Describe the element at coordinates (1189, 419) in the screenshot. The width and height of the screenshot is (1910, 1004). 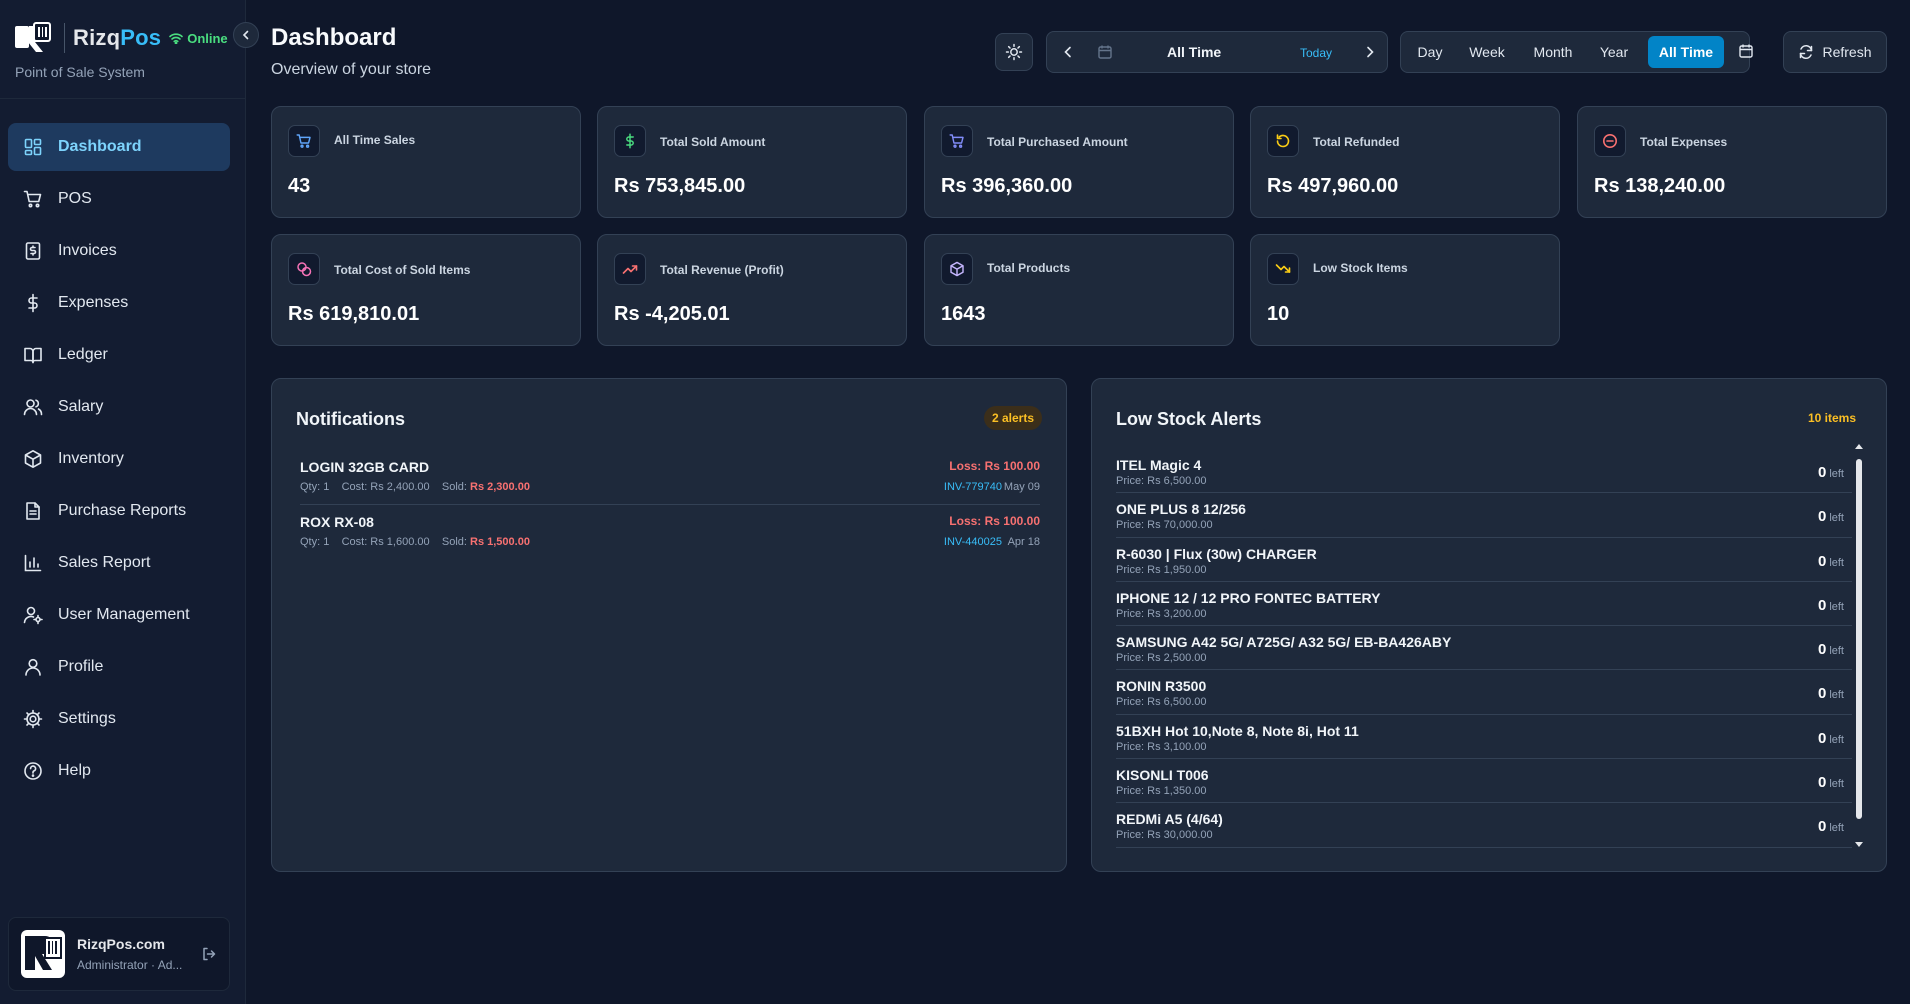
I see `low-stock-title: Low Stock Alerts` at that location.